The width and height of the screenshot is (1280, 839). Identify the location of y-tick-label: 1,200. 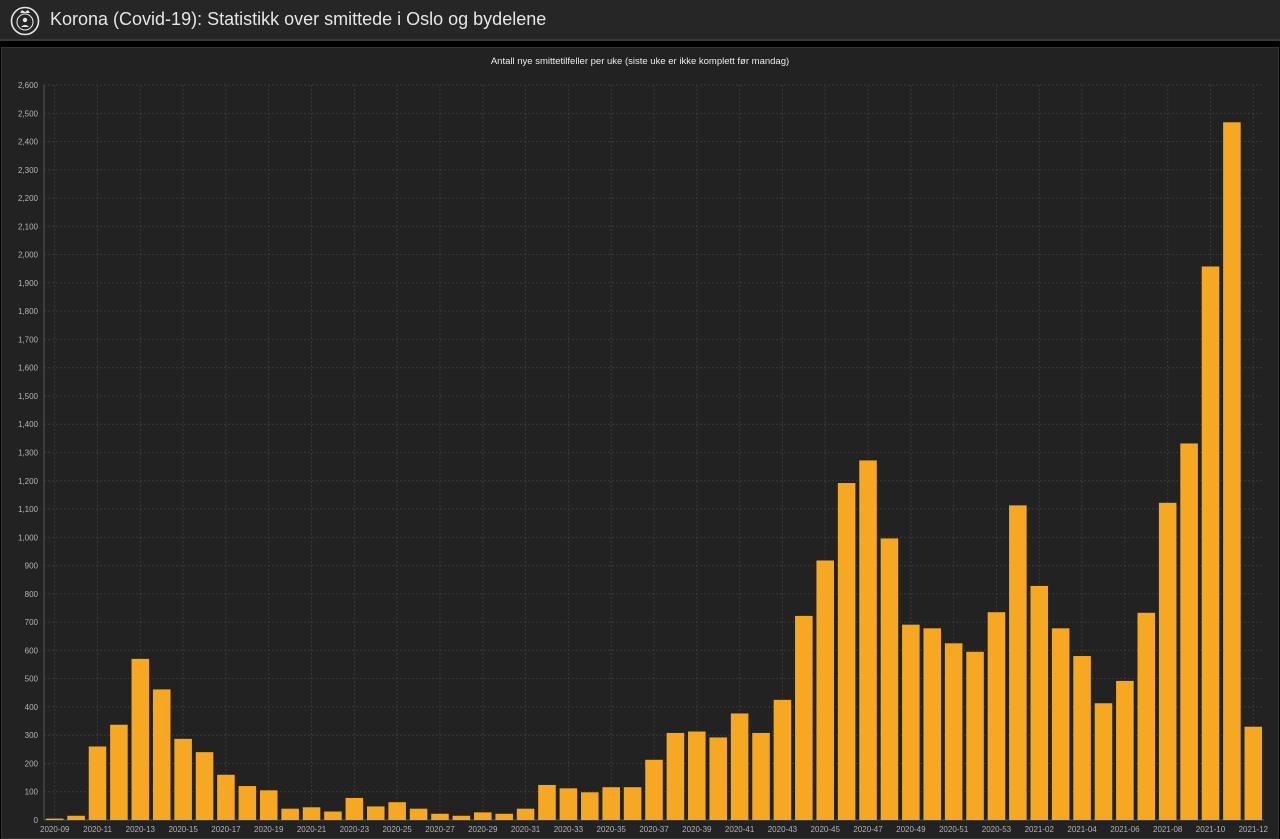
(28, 481).